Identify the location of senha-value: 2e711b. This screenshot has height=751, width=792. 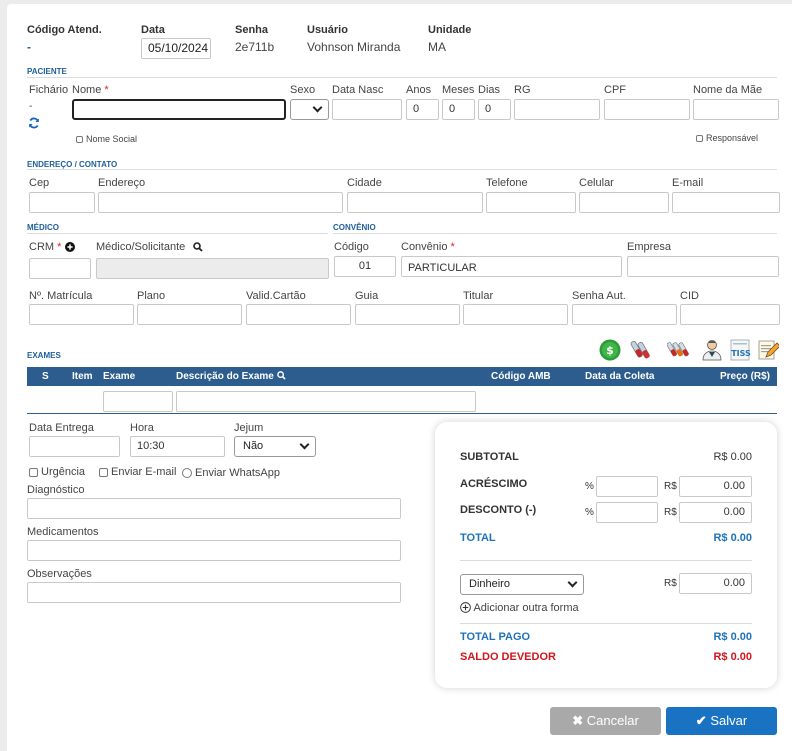
(255, 47).